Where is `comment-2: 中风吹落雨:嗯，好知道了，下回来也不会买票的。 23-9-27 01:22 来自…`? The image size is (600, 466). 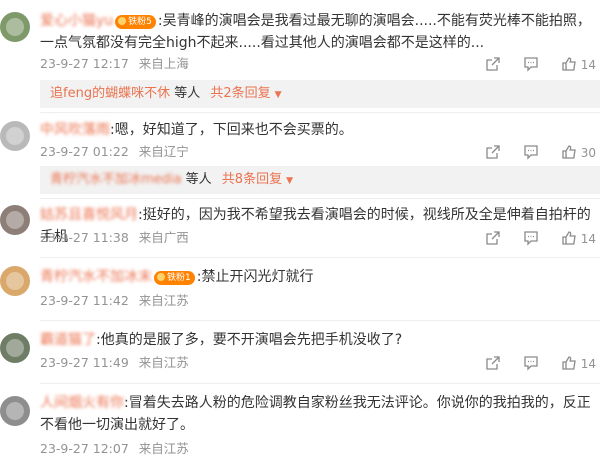
comment-2: 中风吹落雨:嗯，好知道了，下回来也不会买票的。 23-9-27 01:22 来自… is located at coordinates (300, 140).